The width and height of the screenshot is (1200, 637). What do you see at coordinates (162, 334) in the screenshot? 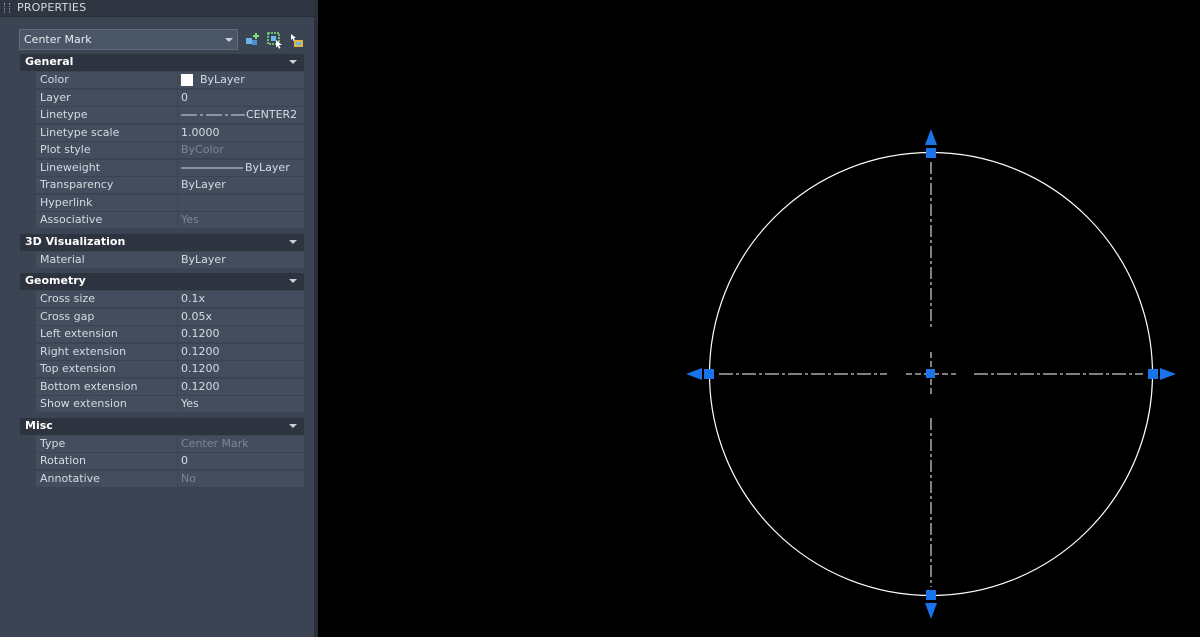
I see `property-row: Left extension 0.1200` at bounding box center [162, 334].